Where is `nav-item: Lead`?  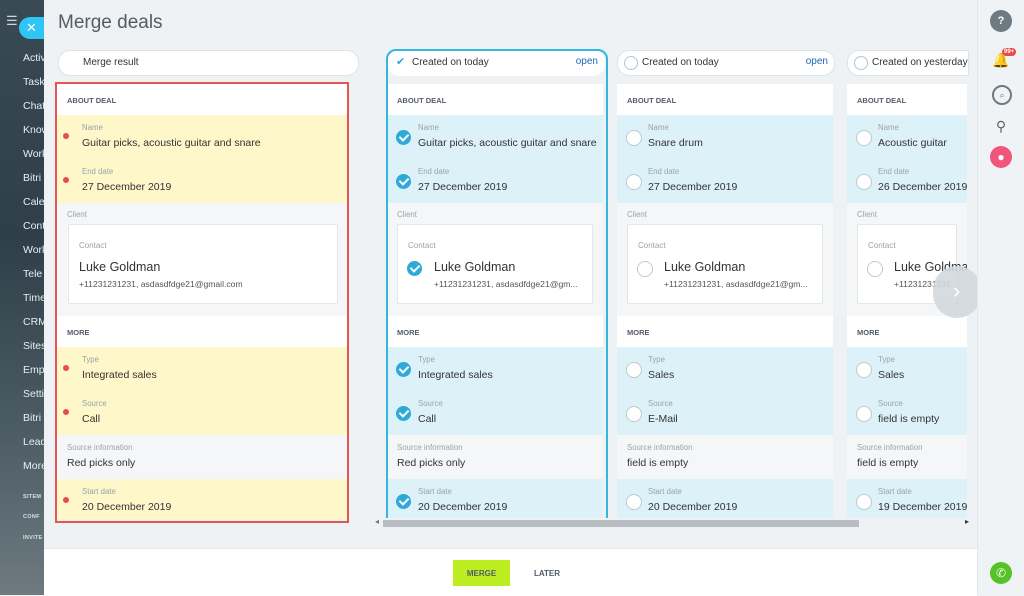 nav-item: Lead is located at coordinates (33, 442).